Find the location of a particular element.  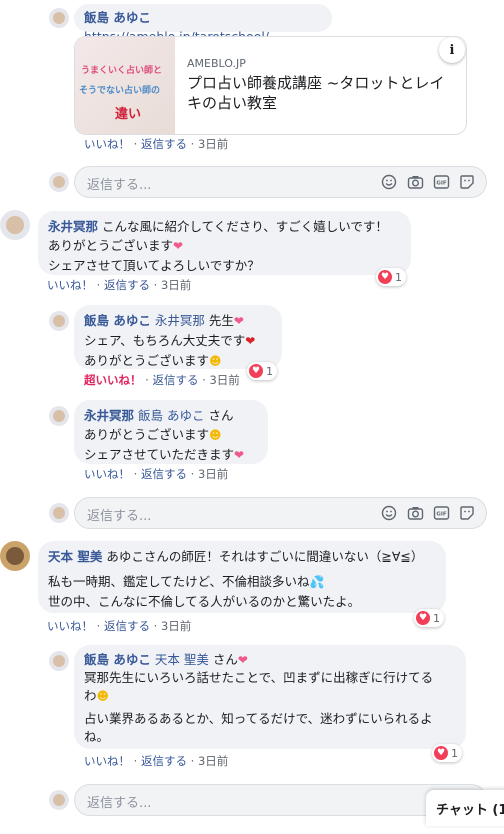

reply-bubble: 永井冥那 飯島 あゆこ さん ありがとうございます☻ シェアさせていただきます❤ is located at coordinates (171, 432).